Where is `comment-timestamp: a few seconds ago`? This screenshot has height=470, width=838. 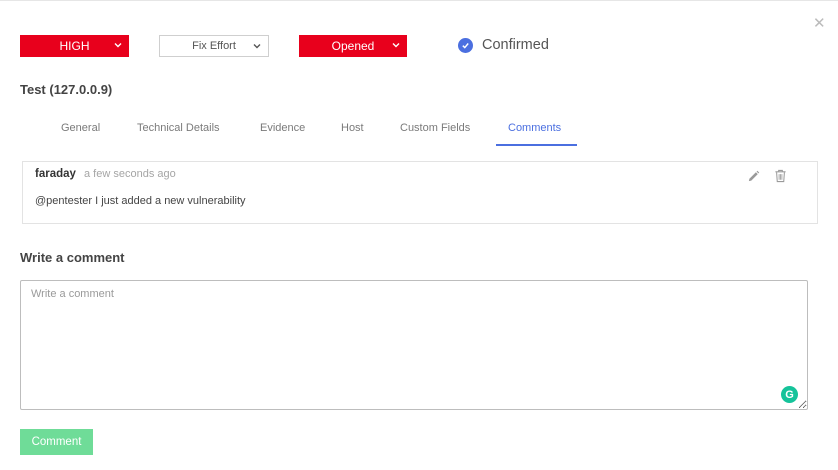 comment-timestamp: a few seconds ago is located at coordinates (130, 174).